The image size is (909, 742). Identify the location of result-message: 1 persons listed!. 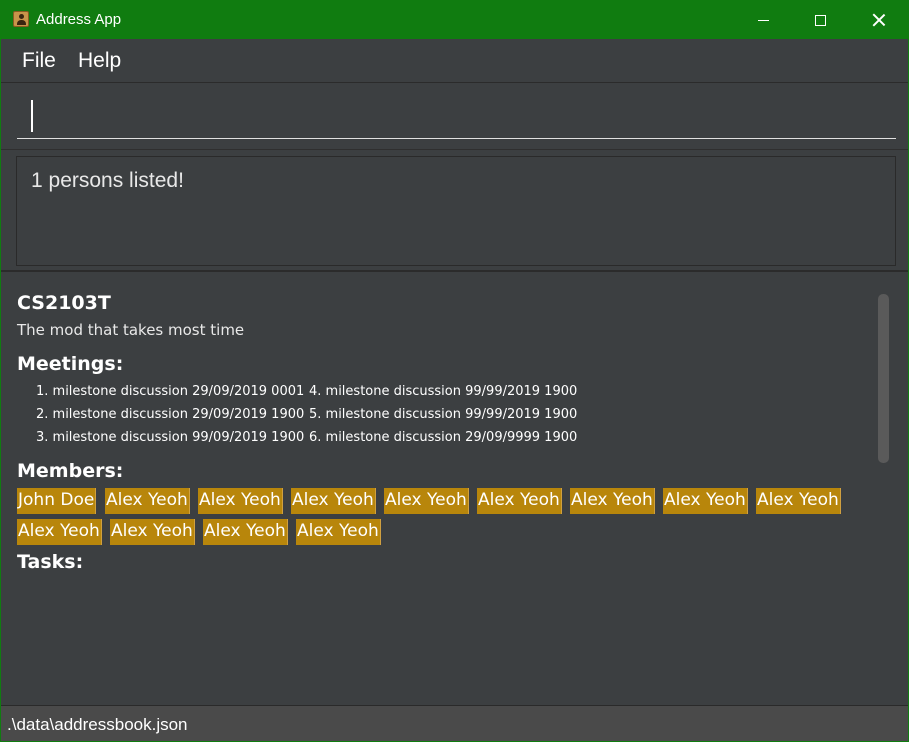
(107, 180).